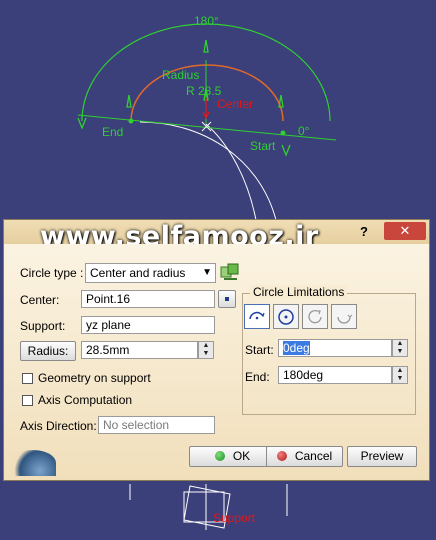 The height and width of the screenshot is (540, 436). I want to click on circle-type-label: Circle type :, so click(52, 273).